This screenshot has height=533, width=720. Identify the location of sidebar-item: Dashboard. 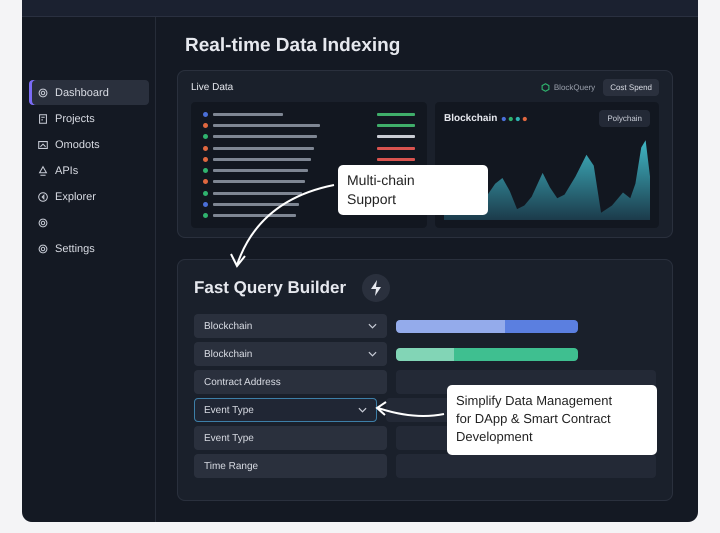
(89, 92).